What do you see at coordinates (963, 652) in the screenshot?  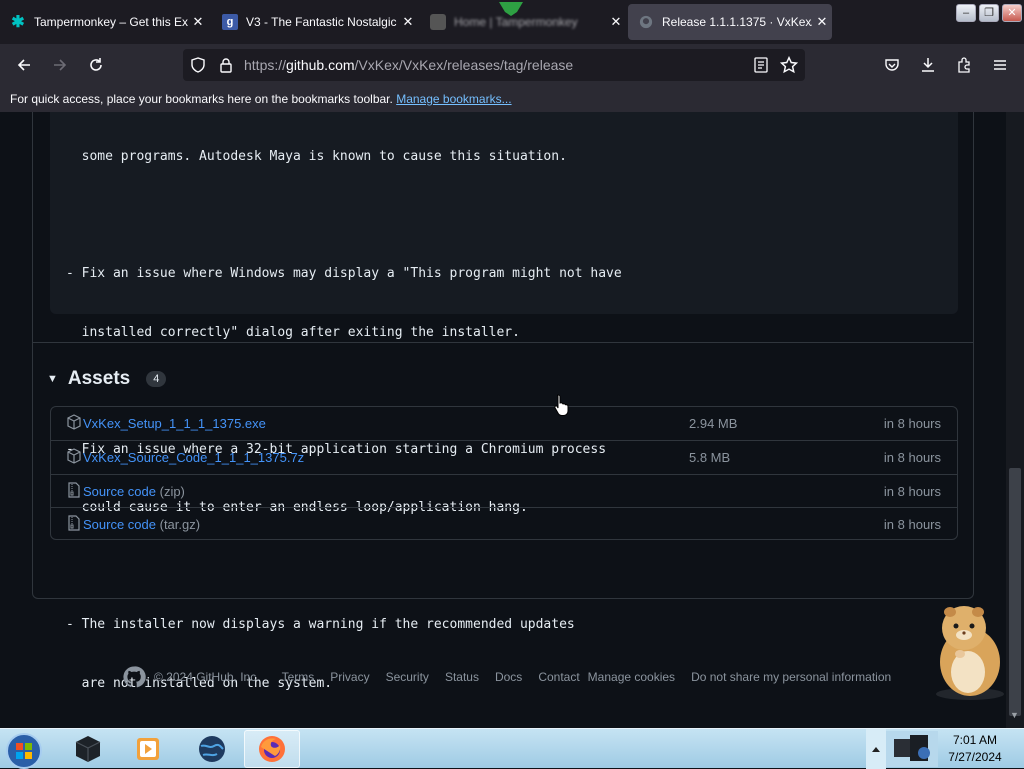 I see `hamster-mascot-image` at bounding box center [963, 652].